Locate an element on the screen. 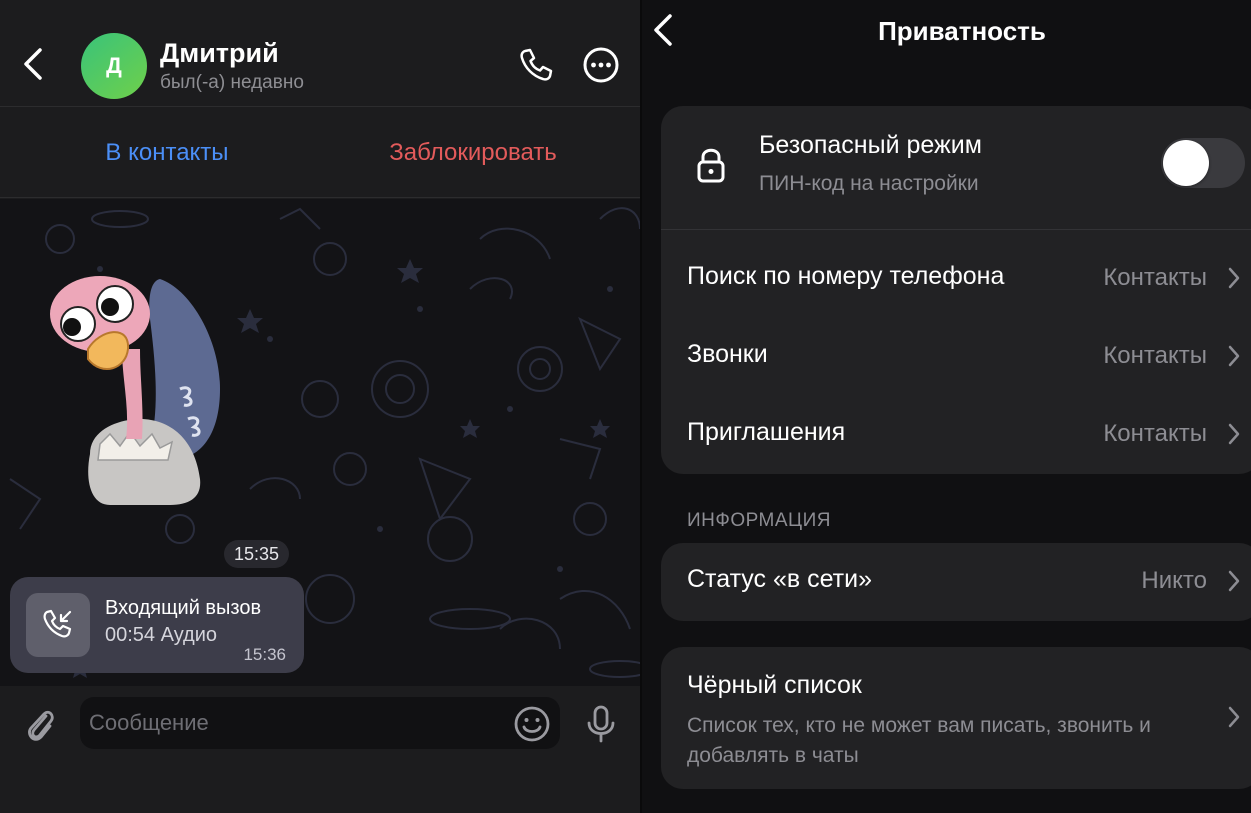 This screenshot has width=1251, height=813. blacklist-title: Чёрный список is located at coordinates (774, 685).